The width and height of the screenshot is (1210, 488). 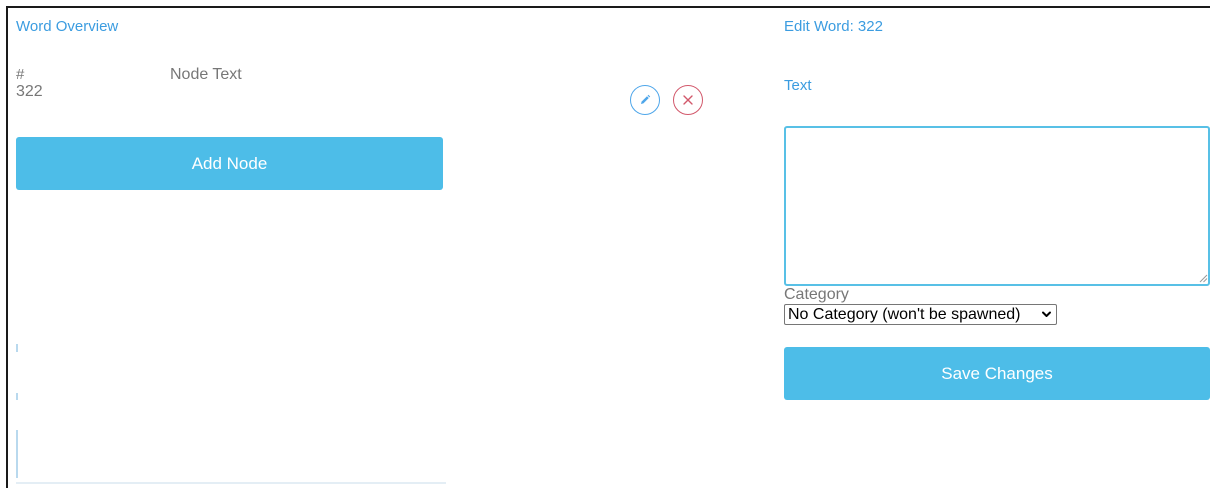 I want to click on edit-node-button, so click(x=645, y=100).